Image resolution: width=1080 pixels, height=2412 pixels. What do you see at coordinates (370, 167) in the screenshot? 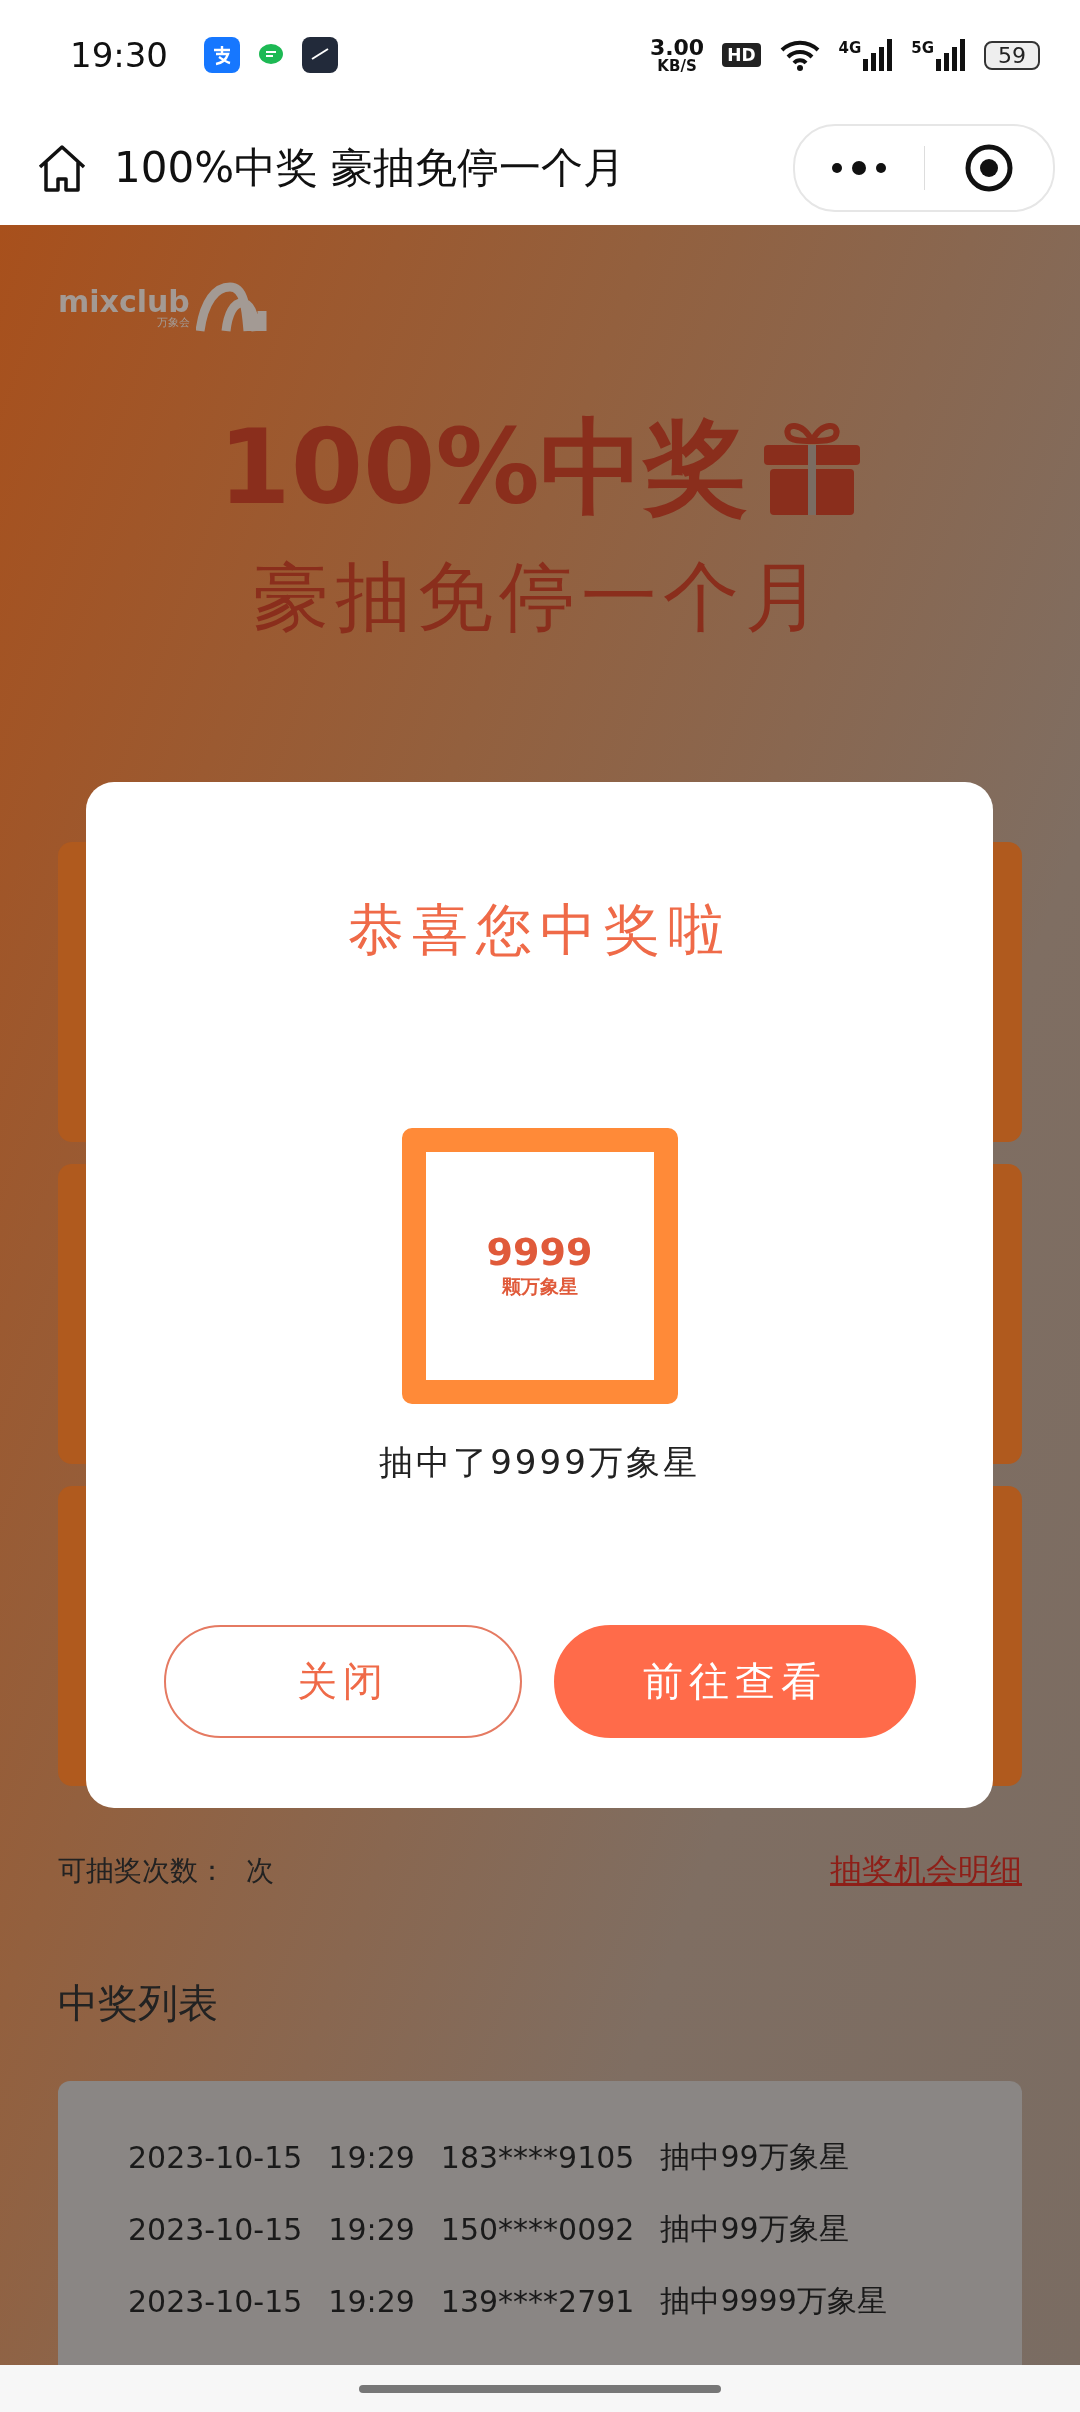
I see `page-title: 100%中奖 豪抽免停一个月` at bounding box center [370, 167].